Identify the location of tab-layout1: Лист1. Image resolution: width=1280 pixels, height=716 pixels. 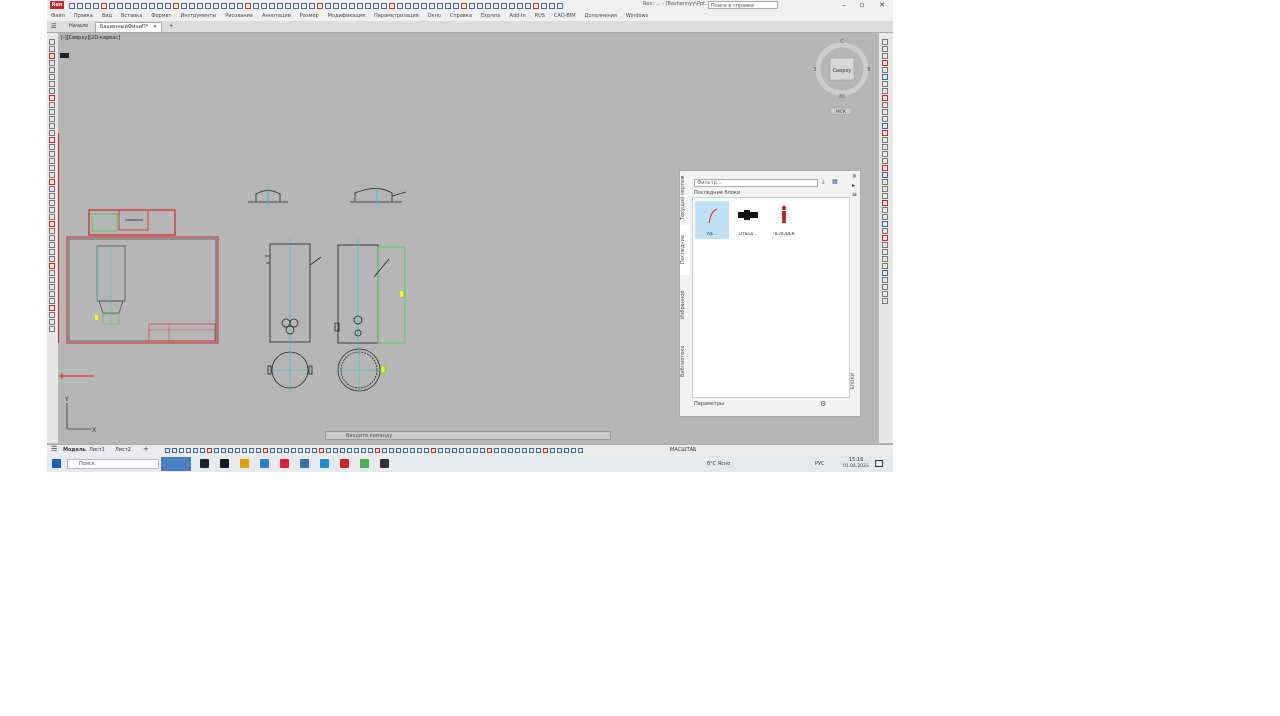
(97, 450).